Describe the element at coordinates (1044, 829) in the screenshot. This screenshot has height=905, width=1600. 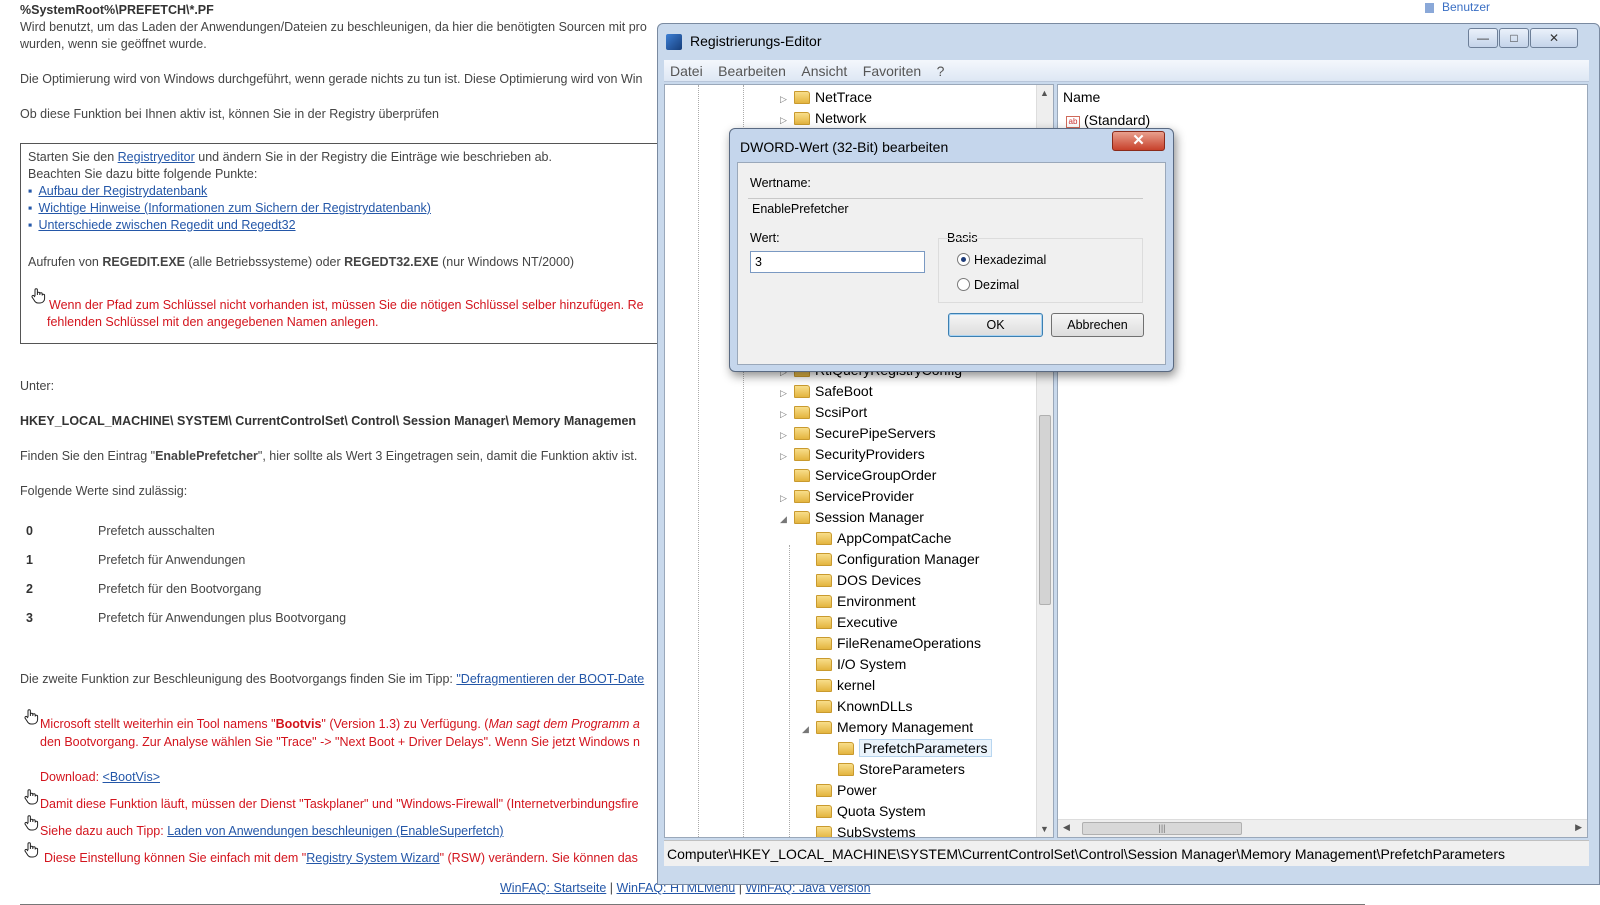
I see `scroll-down-icon: ▼` at that location.